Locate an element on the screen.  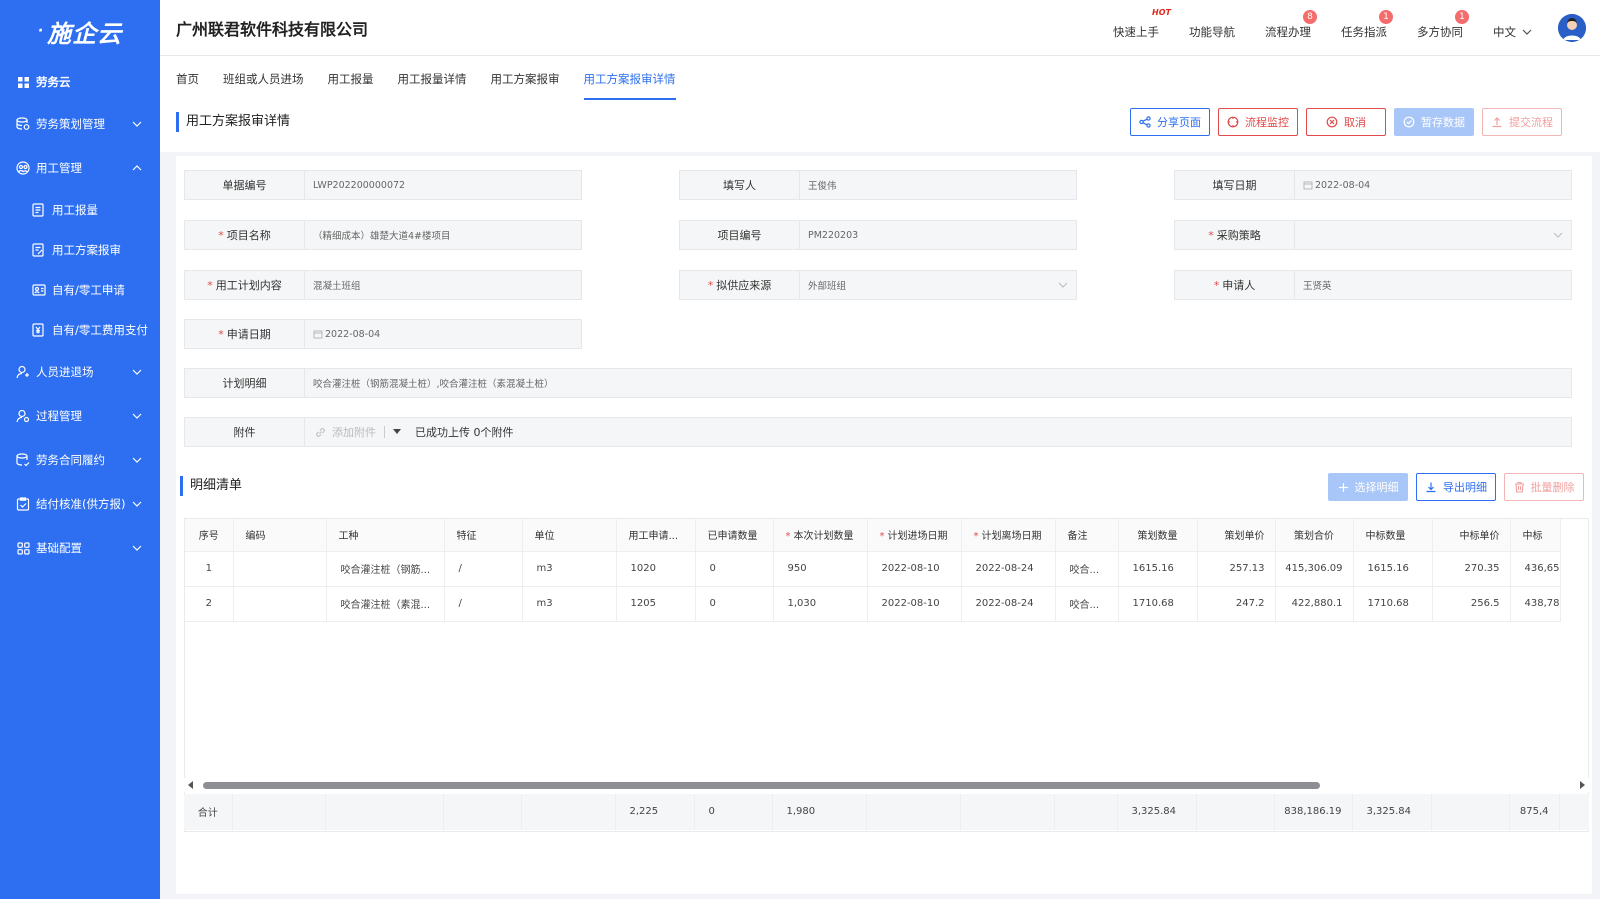
tab-bar: 首页 班组或人员进场 用工报量 用工报量详情 用工方案报审 用工方案报审详情 is located at coordinates (880, 79).